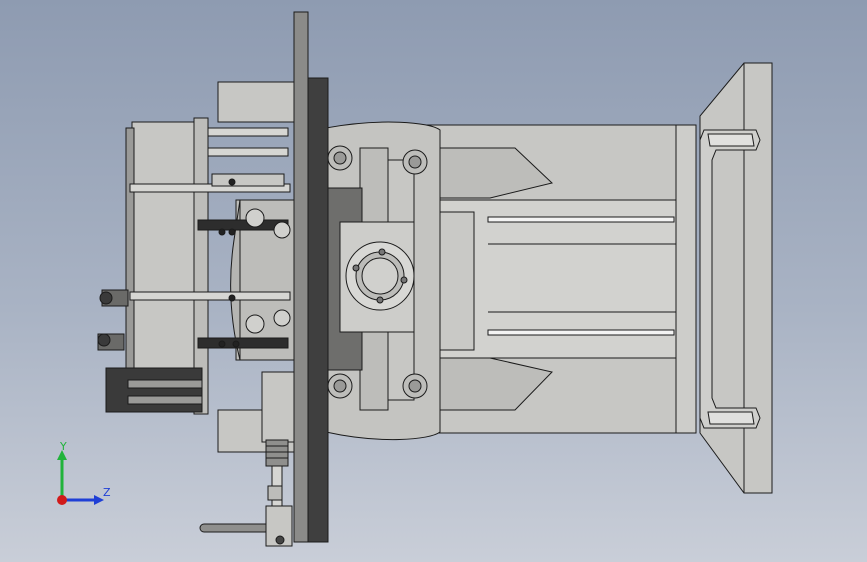 The image size is (867, 562). Describe the element at coordinates (311, 277) in the screenshot. I see `rotary-faceplate` at that location.